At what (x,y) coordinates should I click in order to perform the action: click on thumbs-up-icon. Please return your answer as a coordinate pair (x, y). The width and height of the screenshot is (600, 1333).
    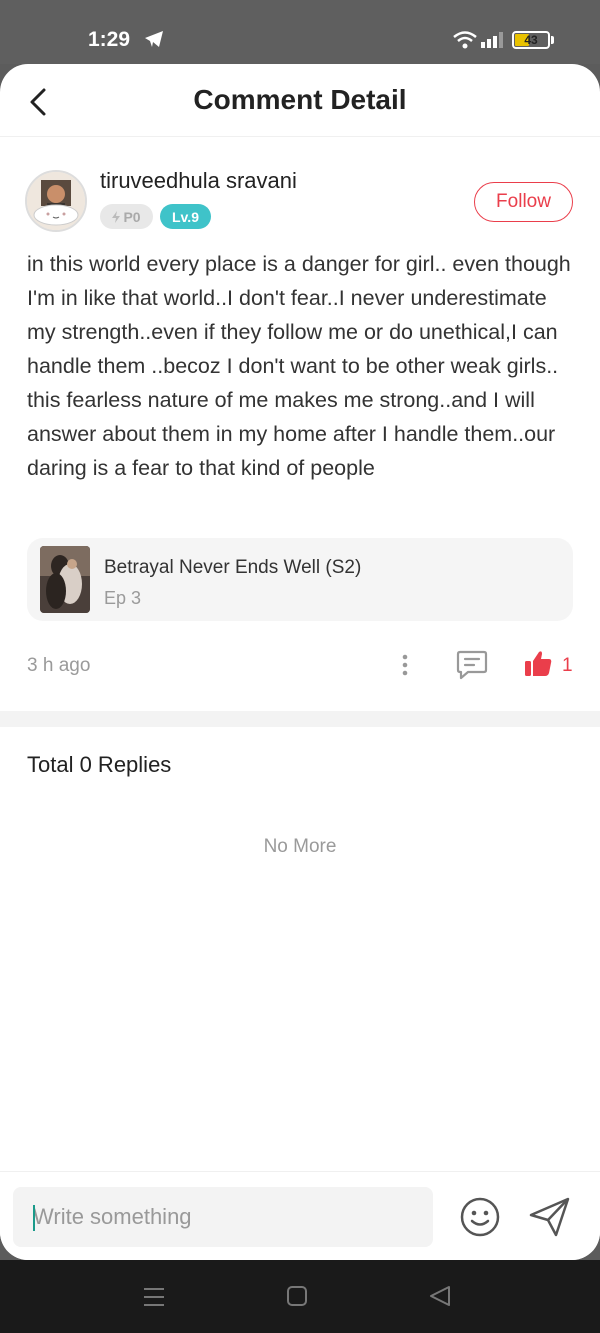
    Looking at the image, I should click on (538, 663).